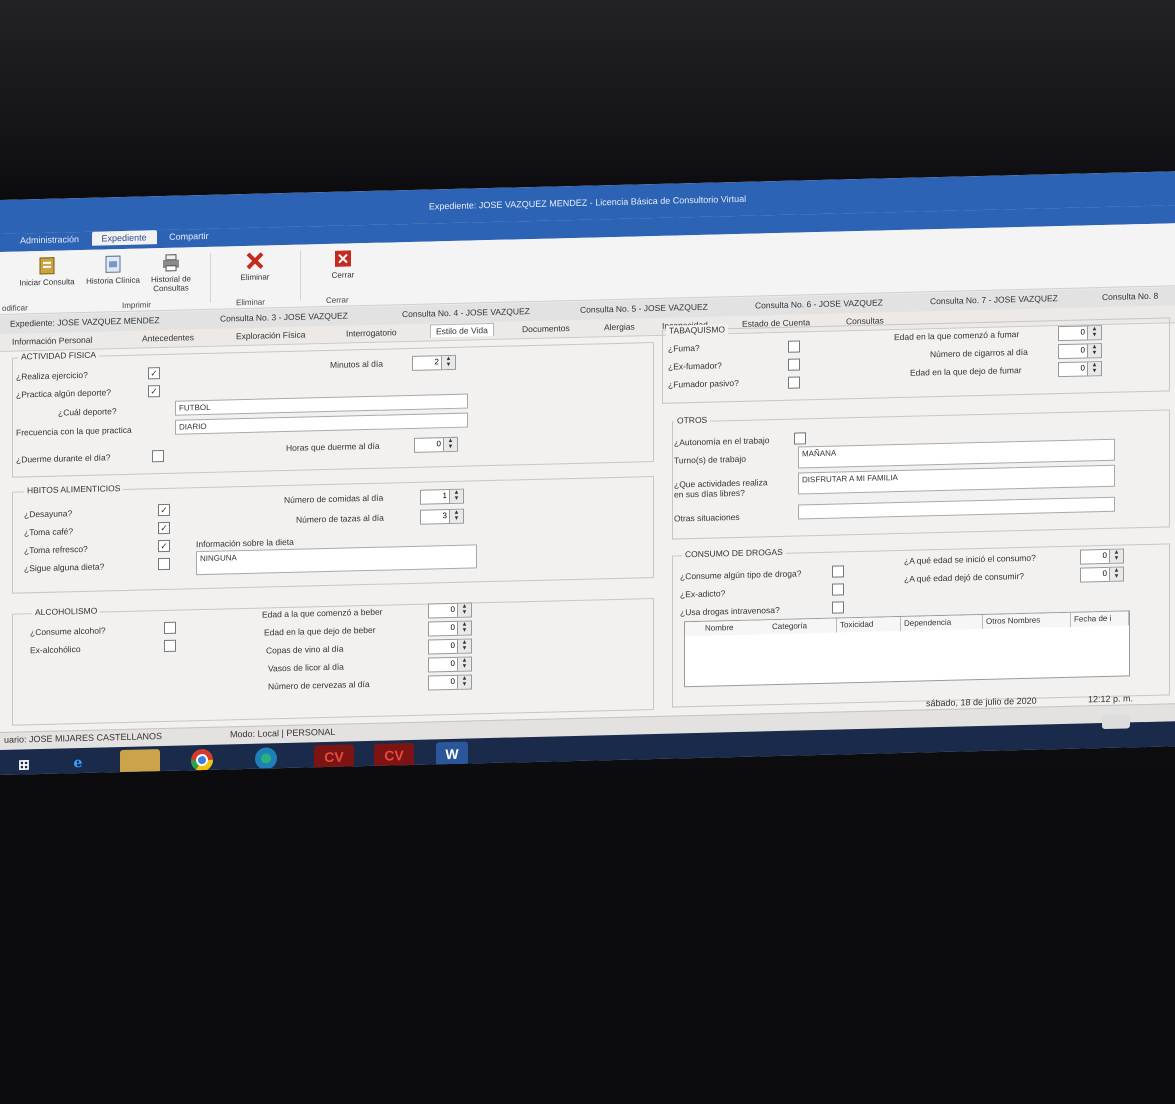  Describe the element at coordinates (838, 589) in the screenshot. I see `exadicto-checkbox` at that location.